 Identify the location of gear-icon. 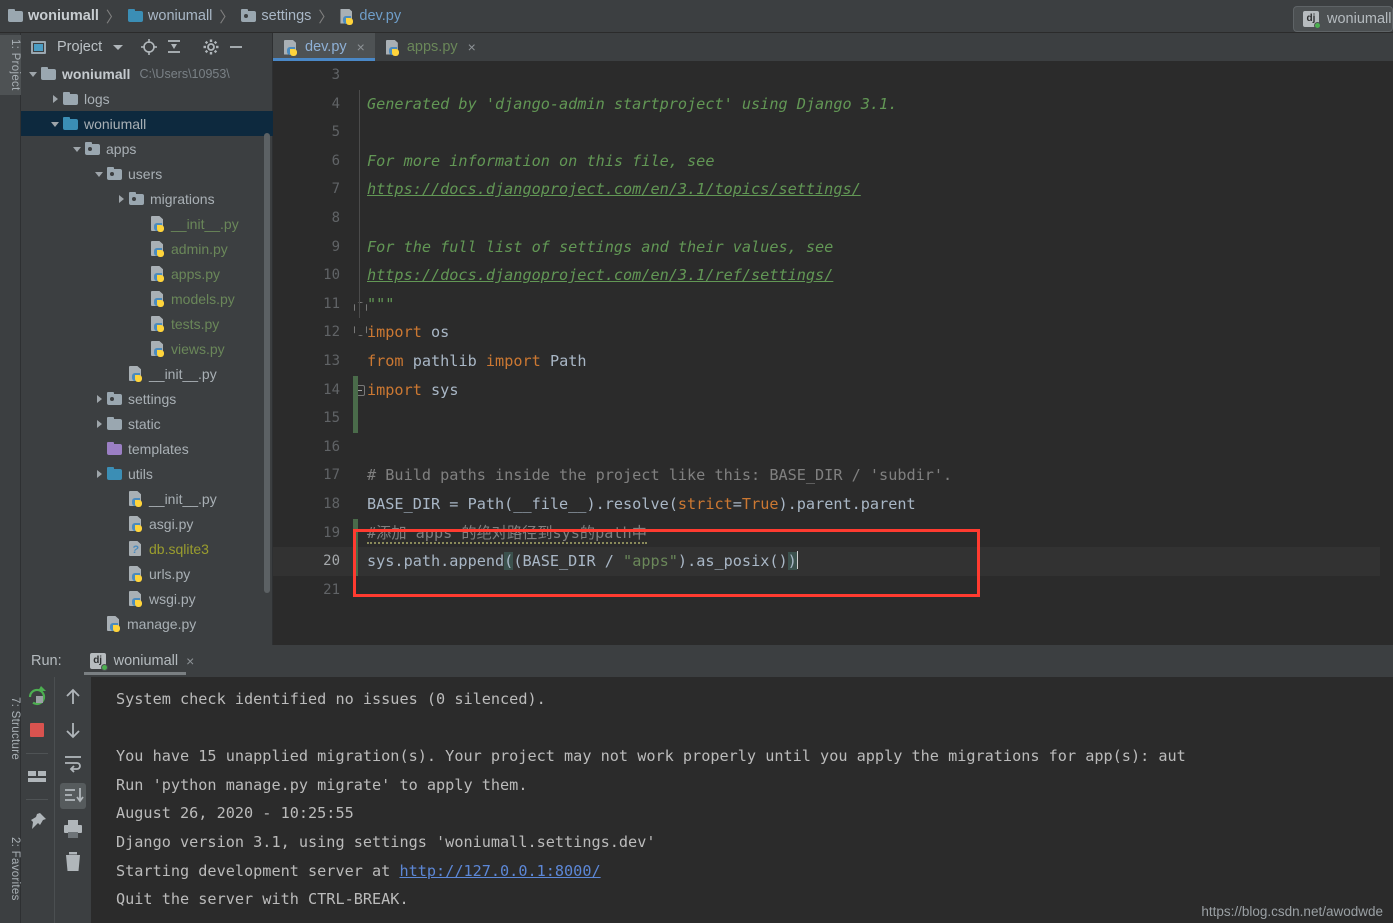
(211, 47).